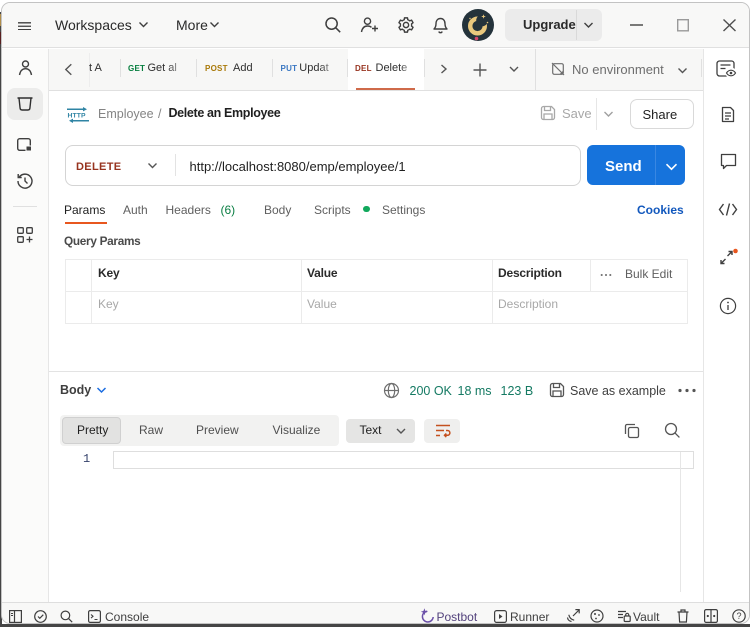  What do you see at coordinates (77, 116) in the screenshot?
I see `svg-text: HTTP` at bounding box center [77, 116].